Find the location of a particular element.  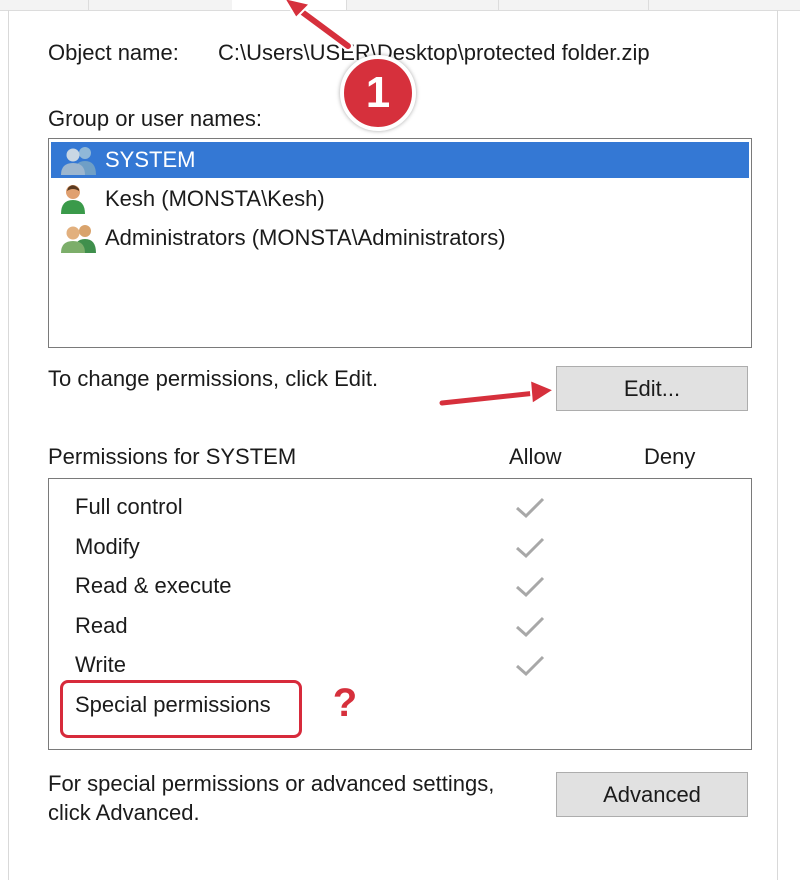

arrow-to-edit-button-icon is located at coordinates (497, 393).